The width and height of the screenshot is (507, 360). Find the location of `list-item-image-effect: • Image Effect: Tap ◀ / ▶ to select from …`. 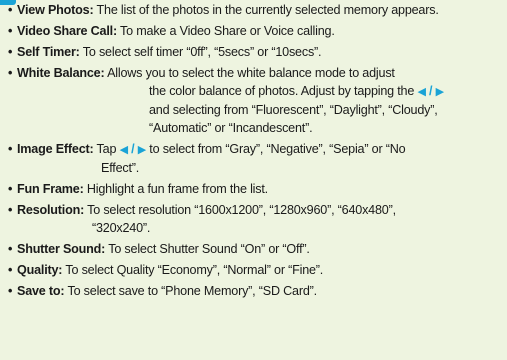

list-item-image-effect: • Image Effect: Tap ◀ / ▶ to select from … is located at coordinates (254, 149).